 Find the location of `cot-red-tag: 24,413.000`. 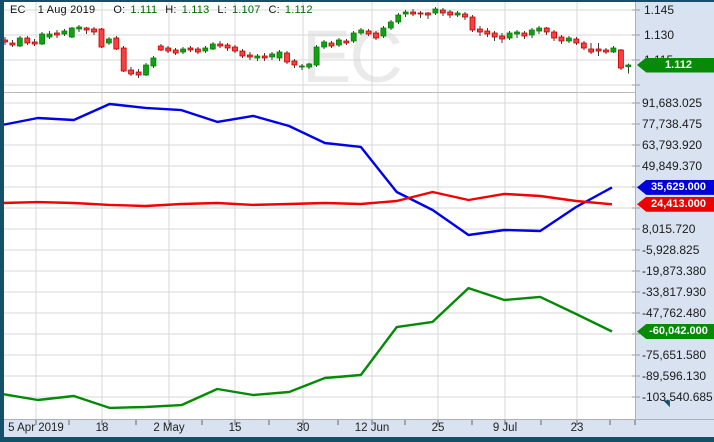

cot-red-tag: 24,413.000 is located at coordinates (675, 204).